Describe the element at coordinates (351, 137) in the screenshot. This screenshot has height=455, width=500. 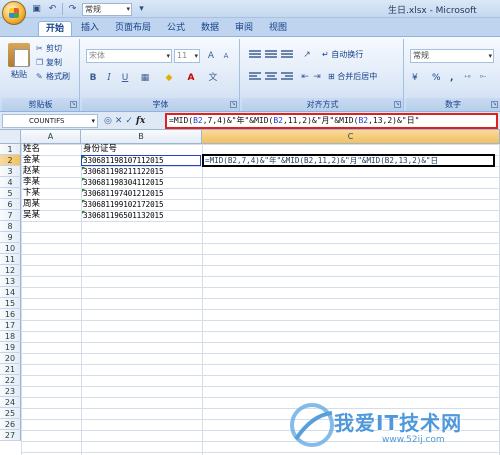
I see `column-header-c: C` at that location.